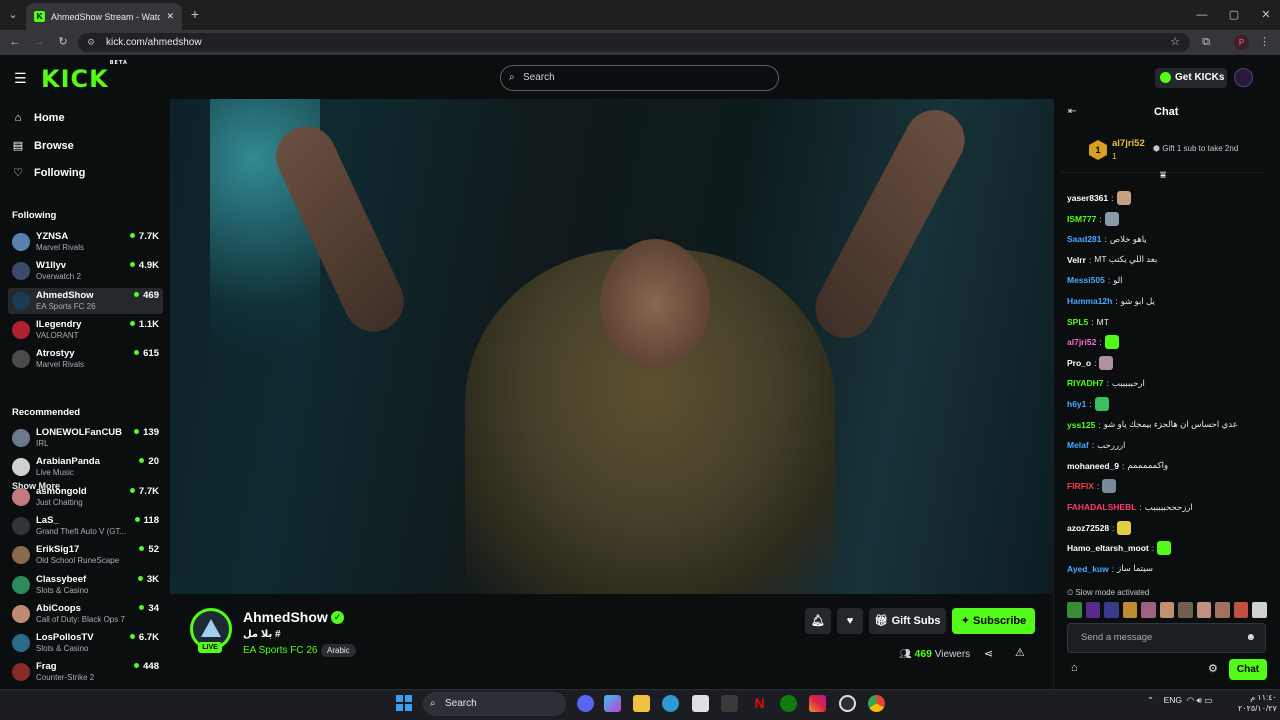 The width and height of the screenshot is (1280, 720). I want to click on follow-heart-button: ♥, so click(850, 621).